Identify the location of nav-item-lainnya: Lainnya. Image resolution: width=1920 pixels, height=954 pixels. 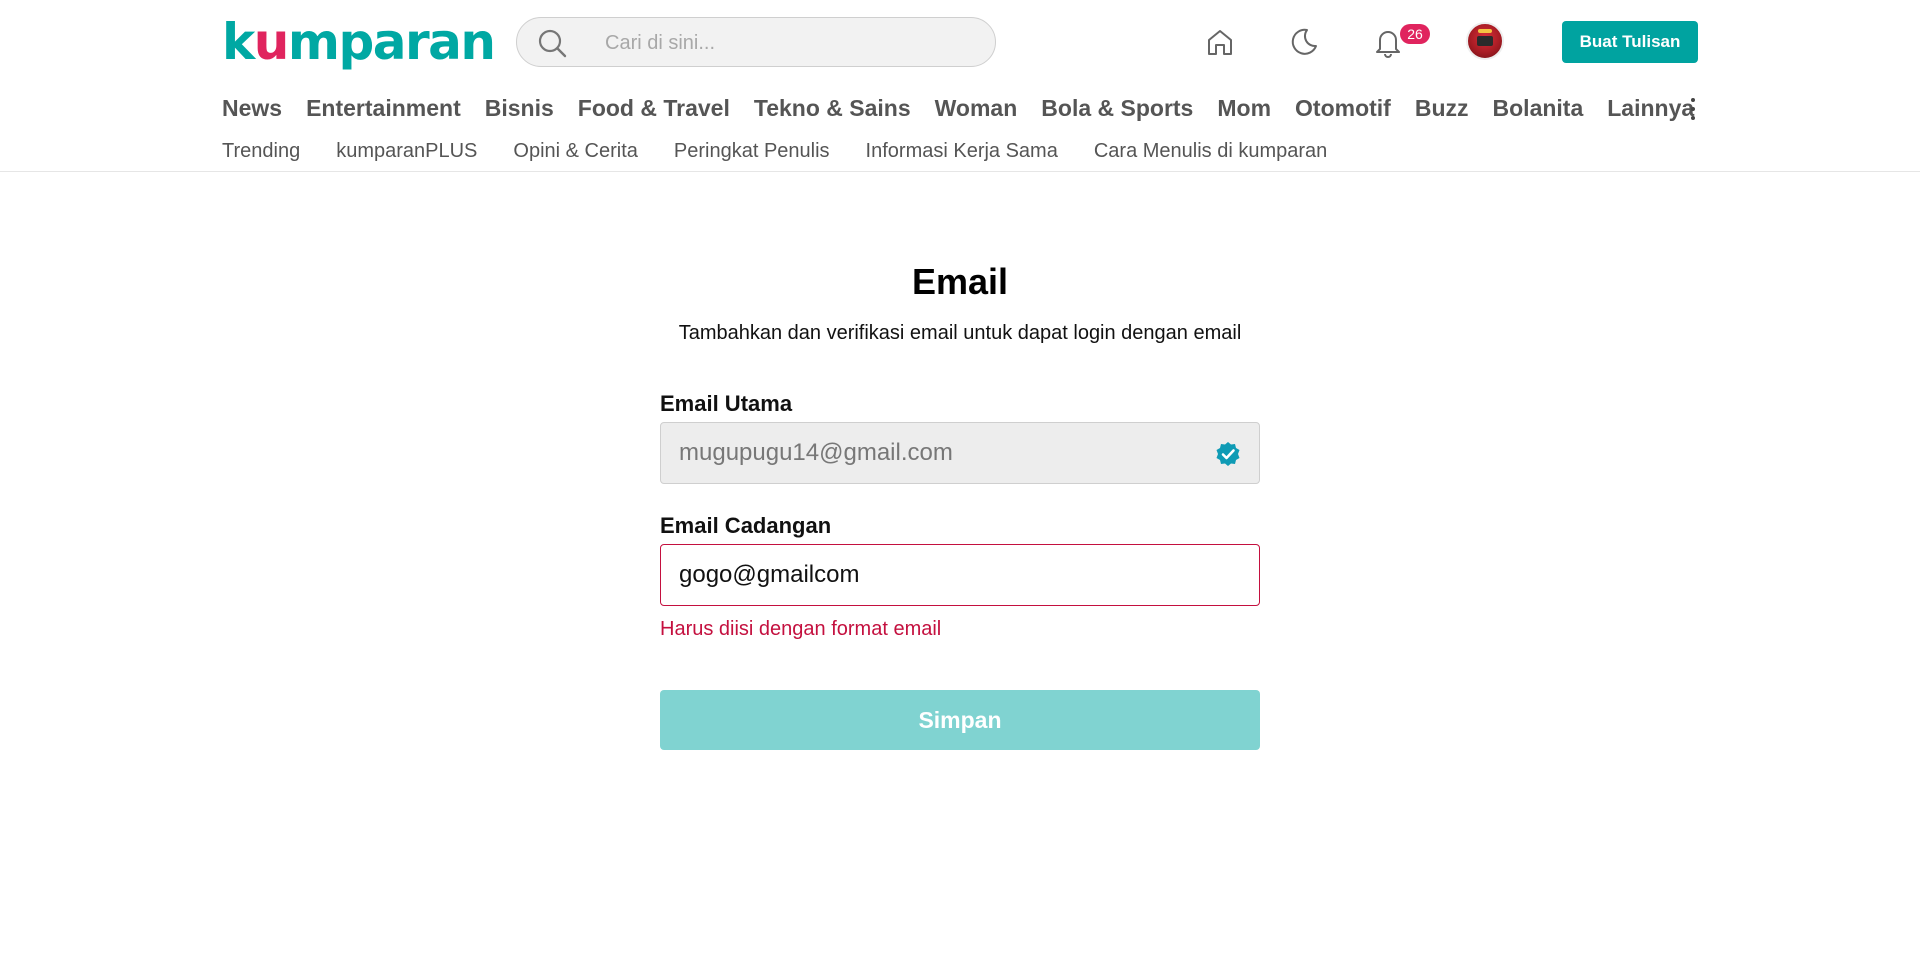
(1650, 108).